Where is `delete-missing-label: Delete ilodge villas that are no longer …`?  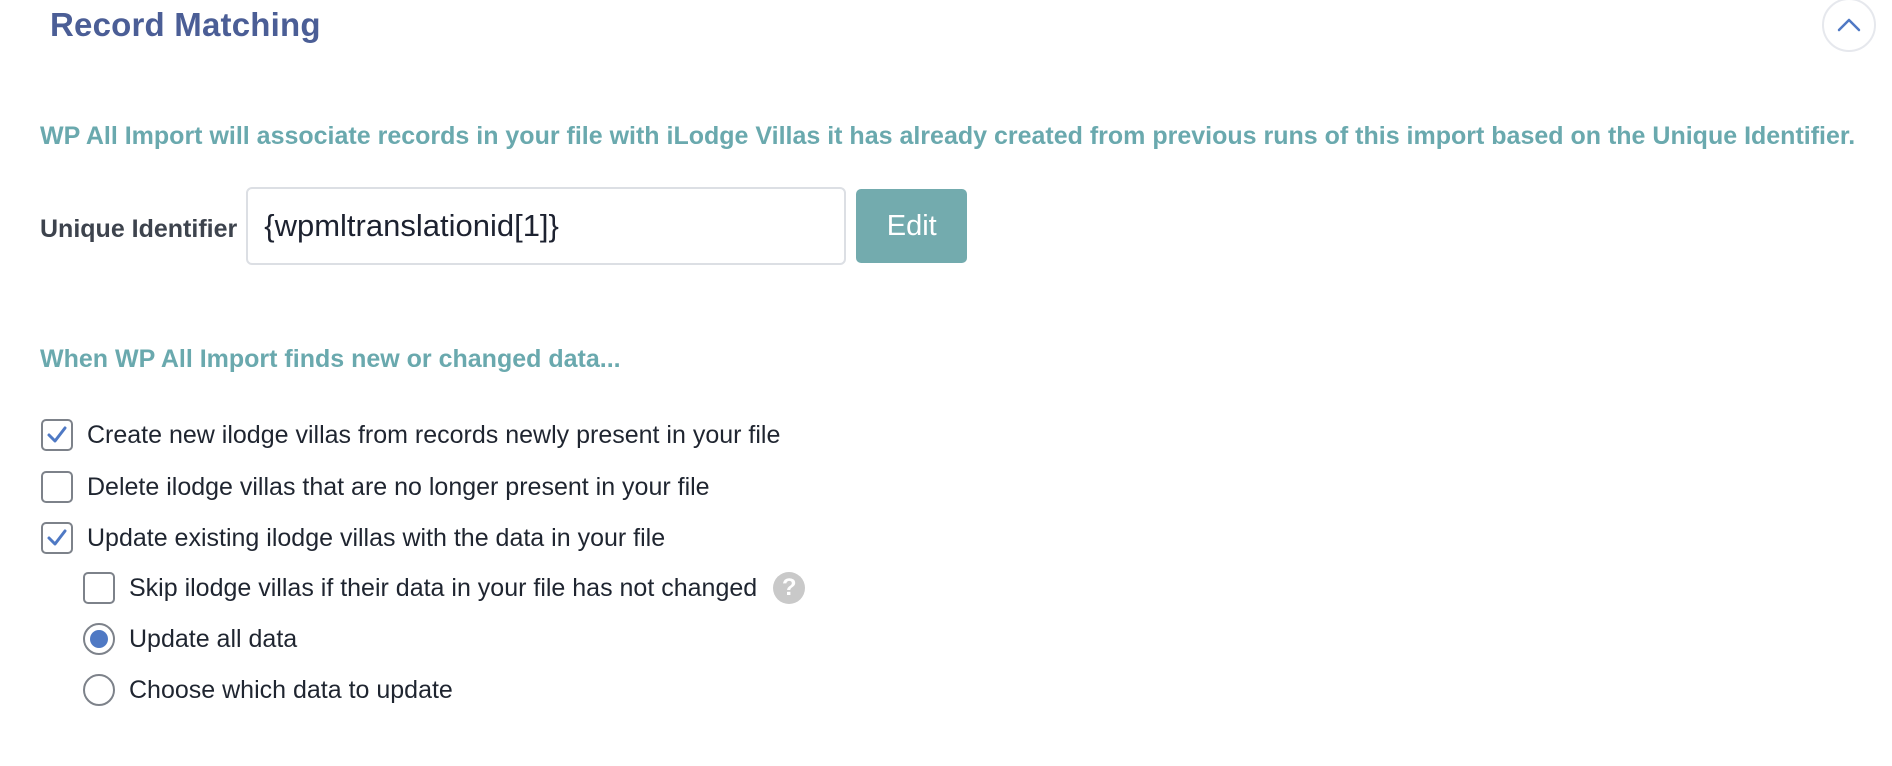
delete-missing-label: Delete ilodge villas that are no longer … is located at coordinates (398, 486).